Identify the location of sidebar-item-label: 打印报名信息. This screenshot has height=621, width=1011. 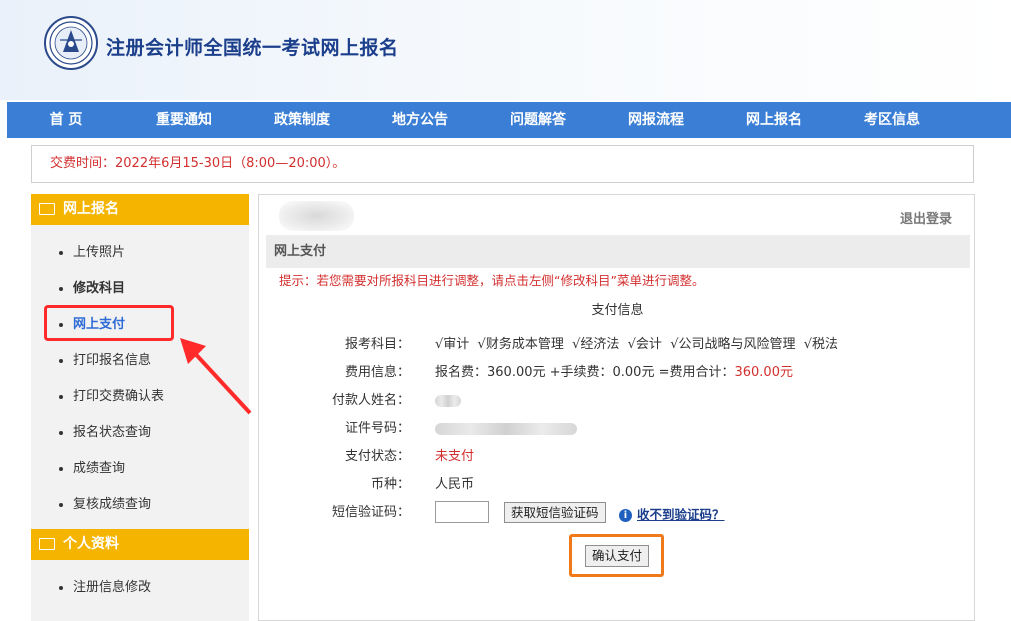
(112, 360).